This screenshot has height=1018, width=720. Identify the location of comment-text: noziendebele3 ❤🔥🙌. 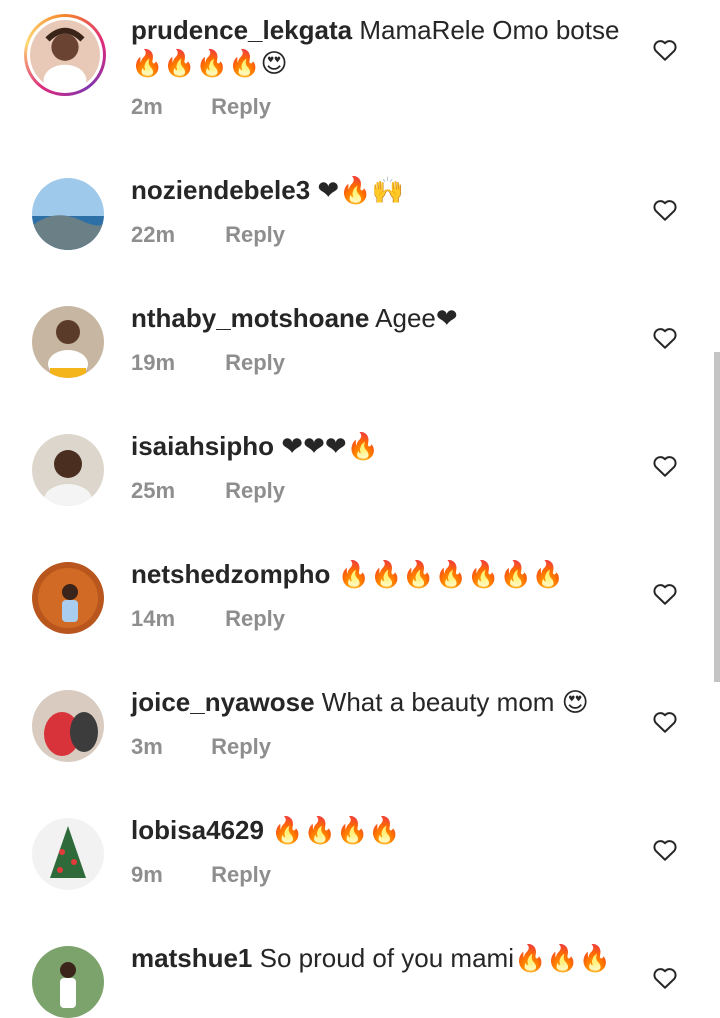
(376, 191).